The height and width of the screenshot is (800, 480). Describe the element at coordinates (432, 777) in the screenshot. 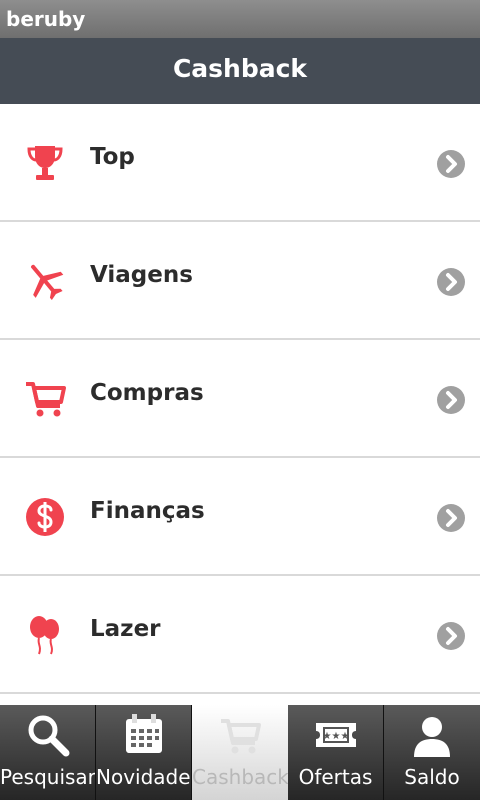

I see `tab-label: Saldo` at that location.